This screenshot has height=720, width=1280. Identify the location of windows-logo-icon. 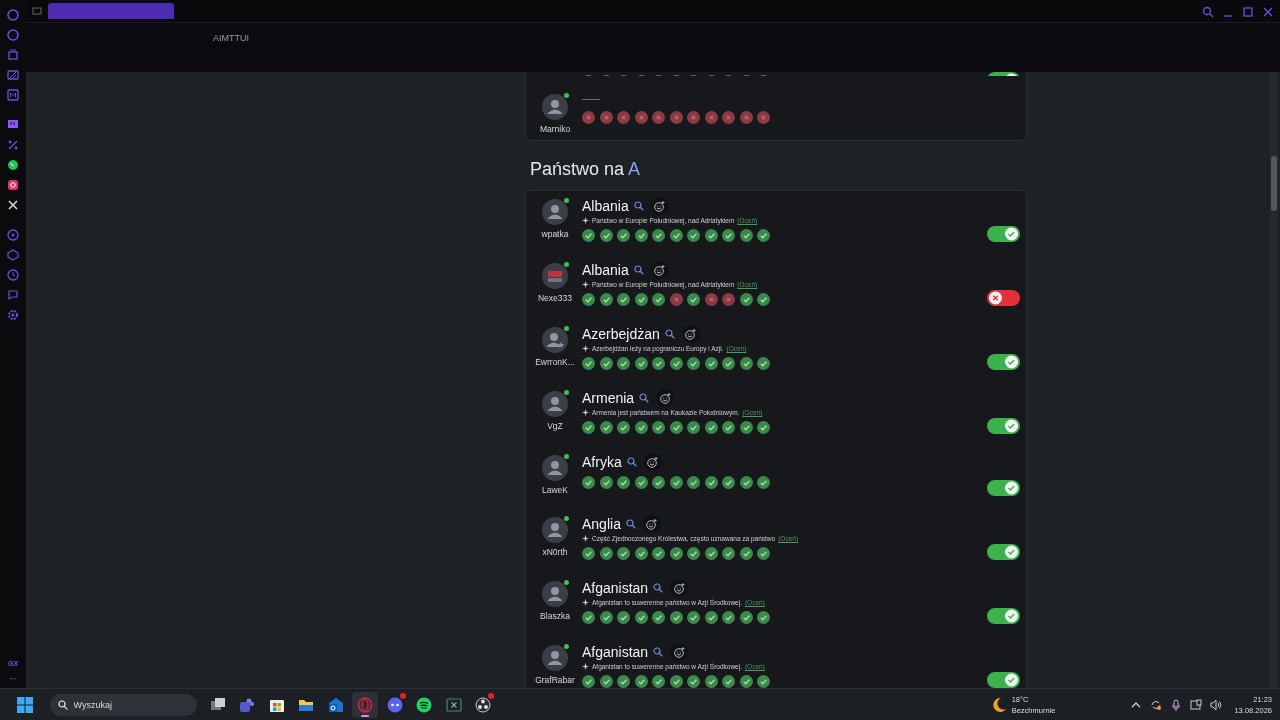
(25, 704).